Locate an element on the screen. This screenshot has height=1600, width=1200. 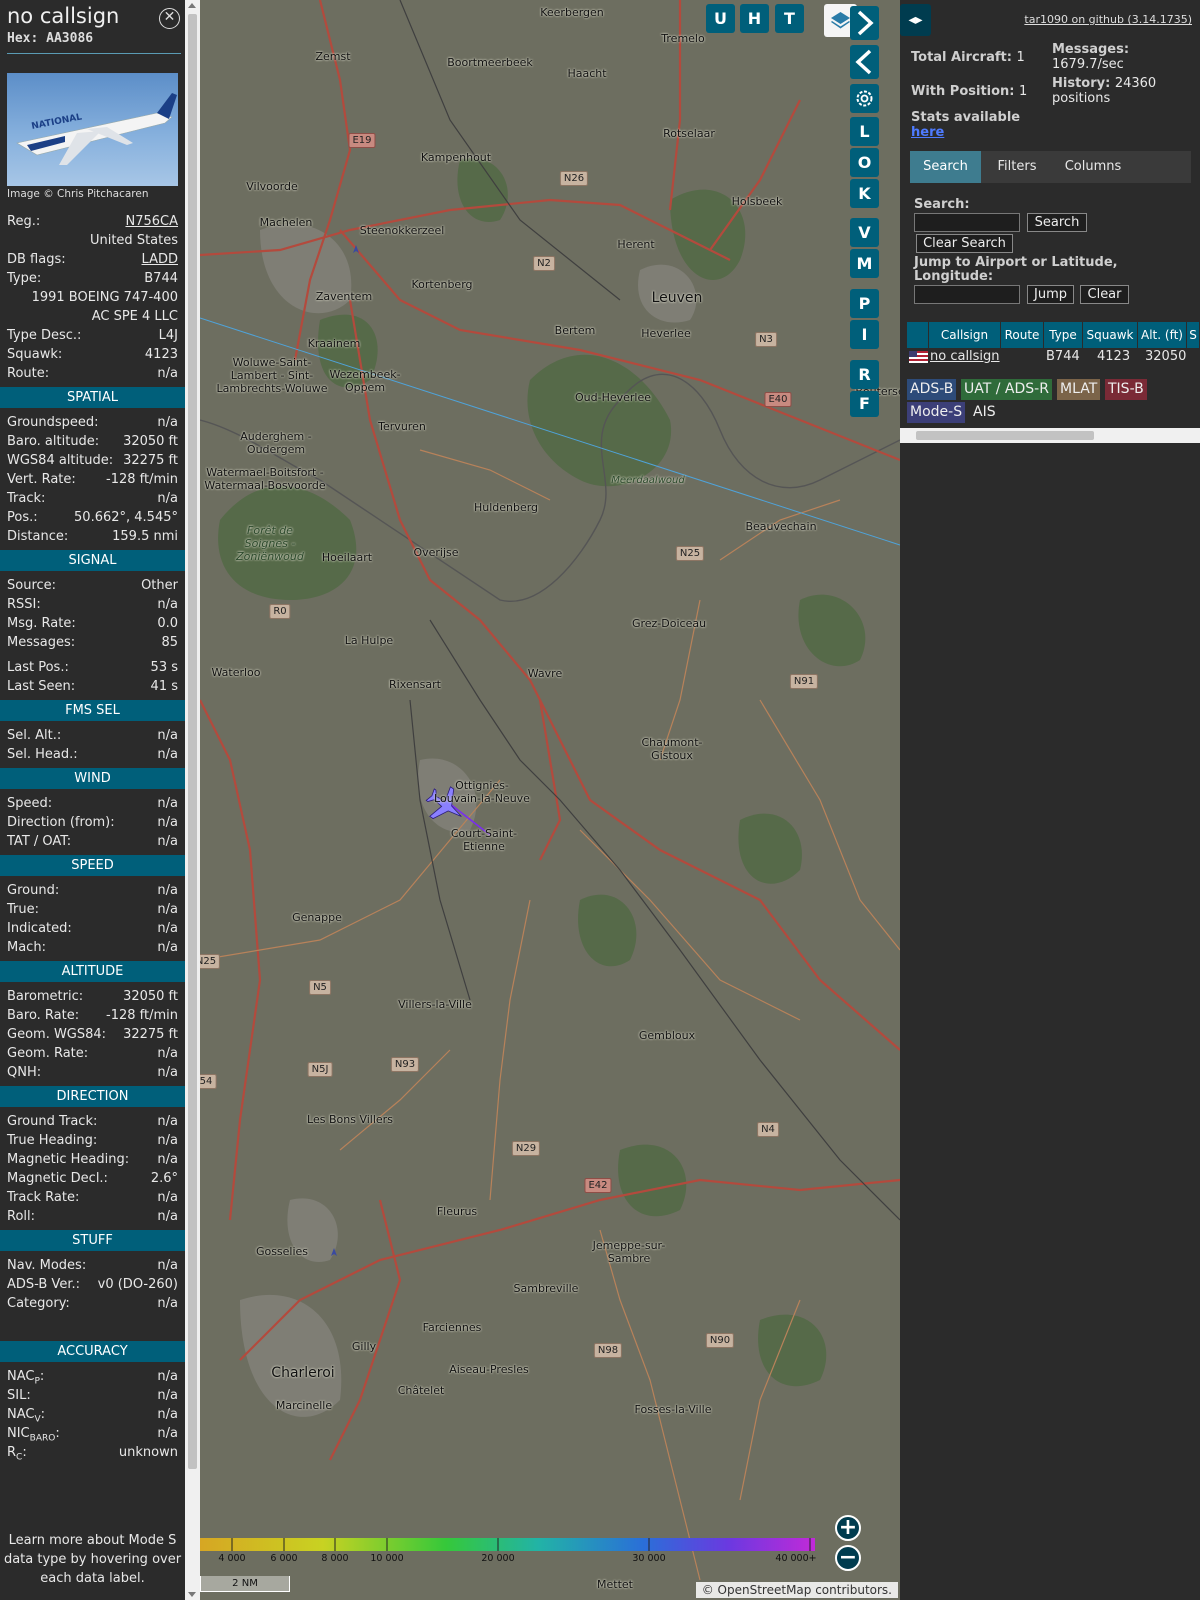
chevron-right-icon is located at coordinates (864, 23).